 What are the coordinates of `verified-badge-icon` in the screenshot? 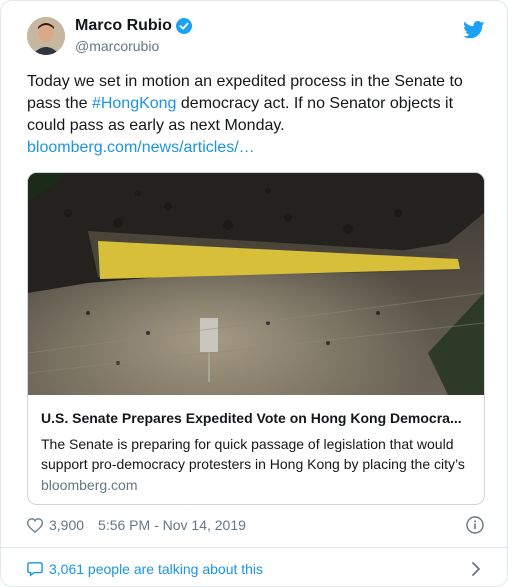 It's located at (183, 26).